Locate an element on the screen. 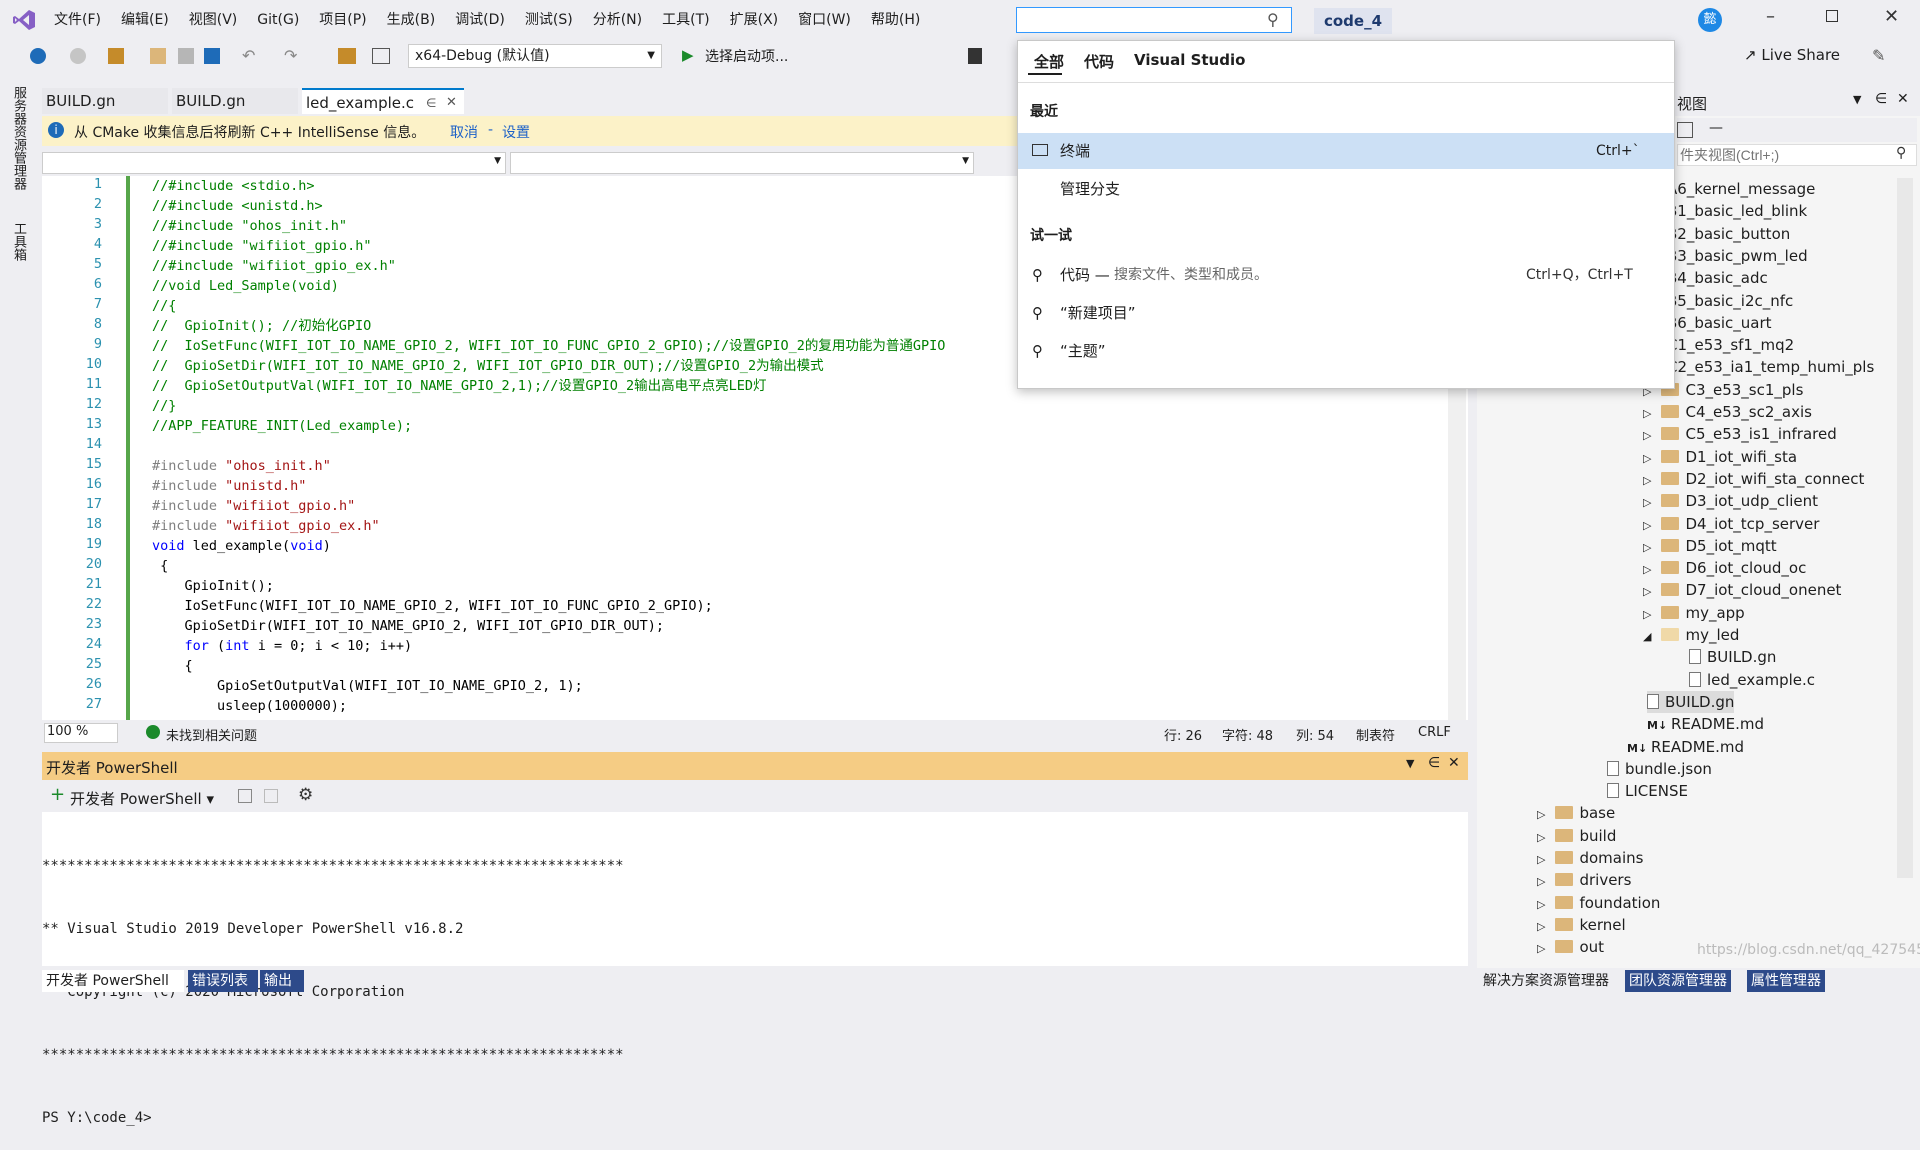 The height and width of the screenshot is (1150, 1920). minimize-icon: – is located at coordinates (1770, 16).